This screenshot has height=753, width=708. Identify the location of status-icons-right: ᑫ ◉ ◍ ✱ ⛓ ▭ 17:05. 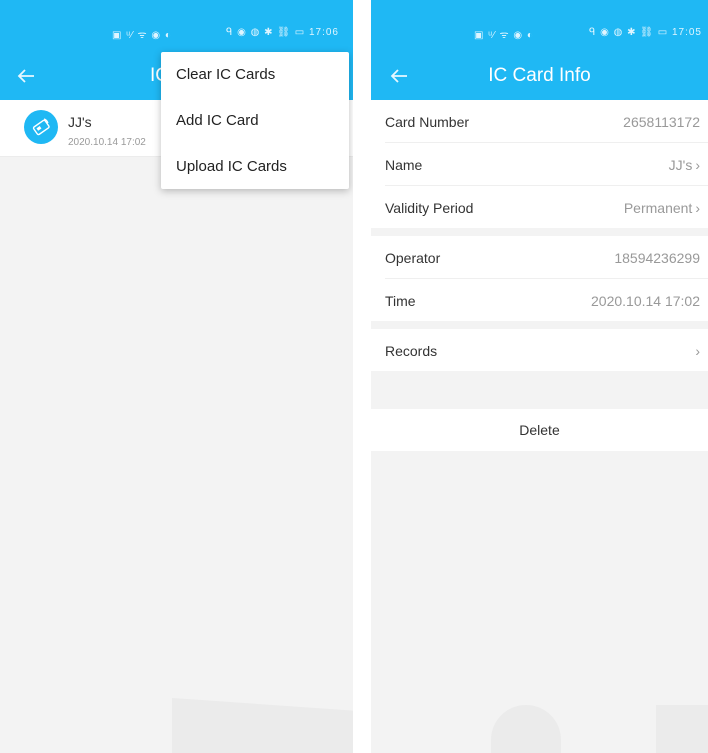
(645, 32).